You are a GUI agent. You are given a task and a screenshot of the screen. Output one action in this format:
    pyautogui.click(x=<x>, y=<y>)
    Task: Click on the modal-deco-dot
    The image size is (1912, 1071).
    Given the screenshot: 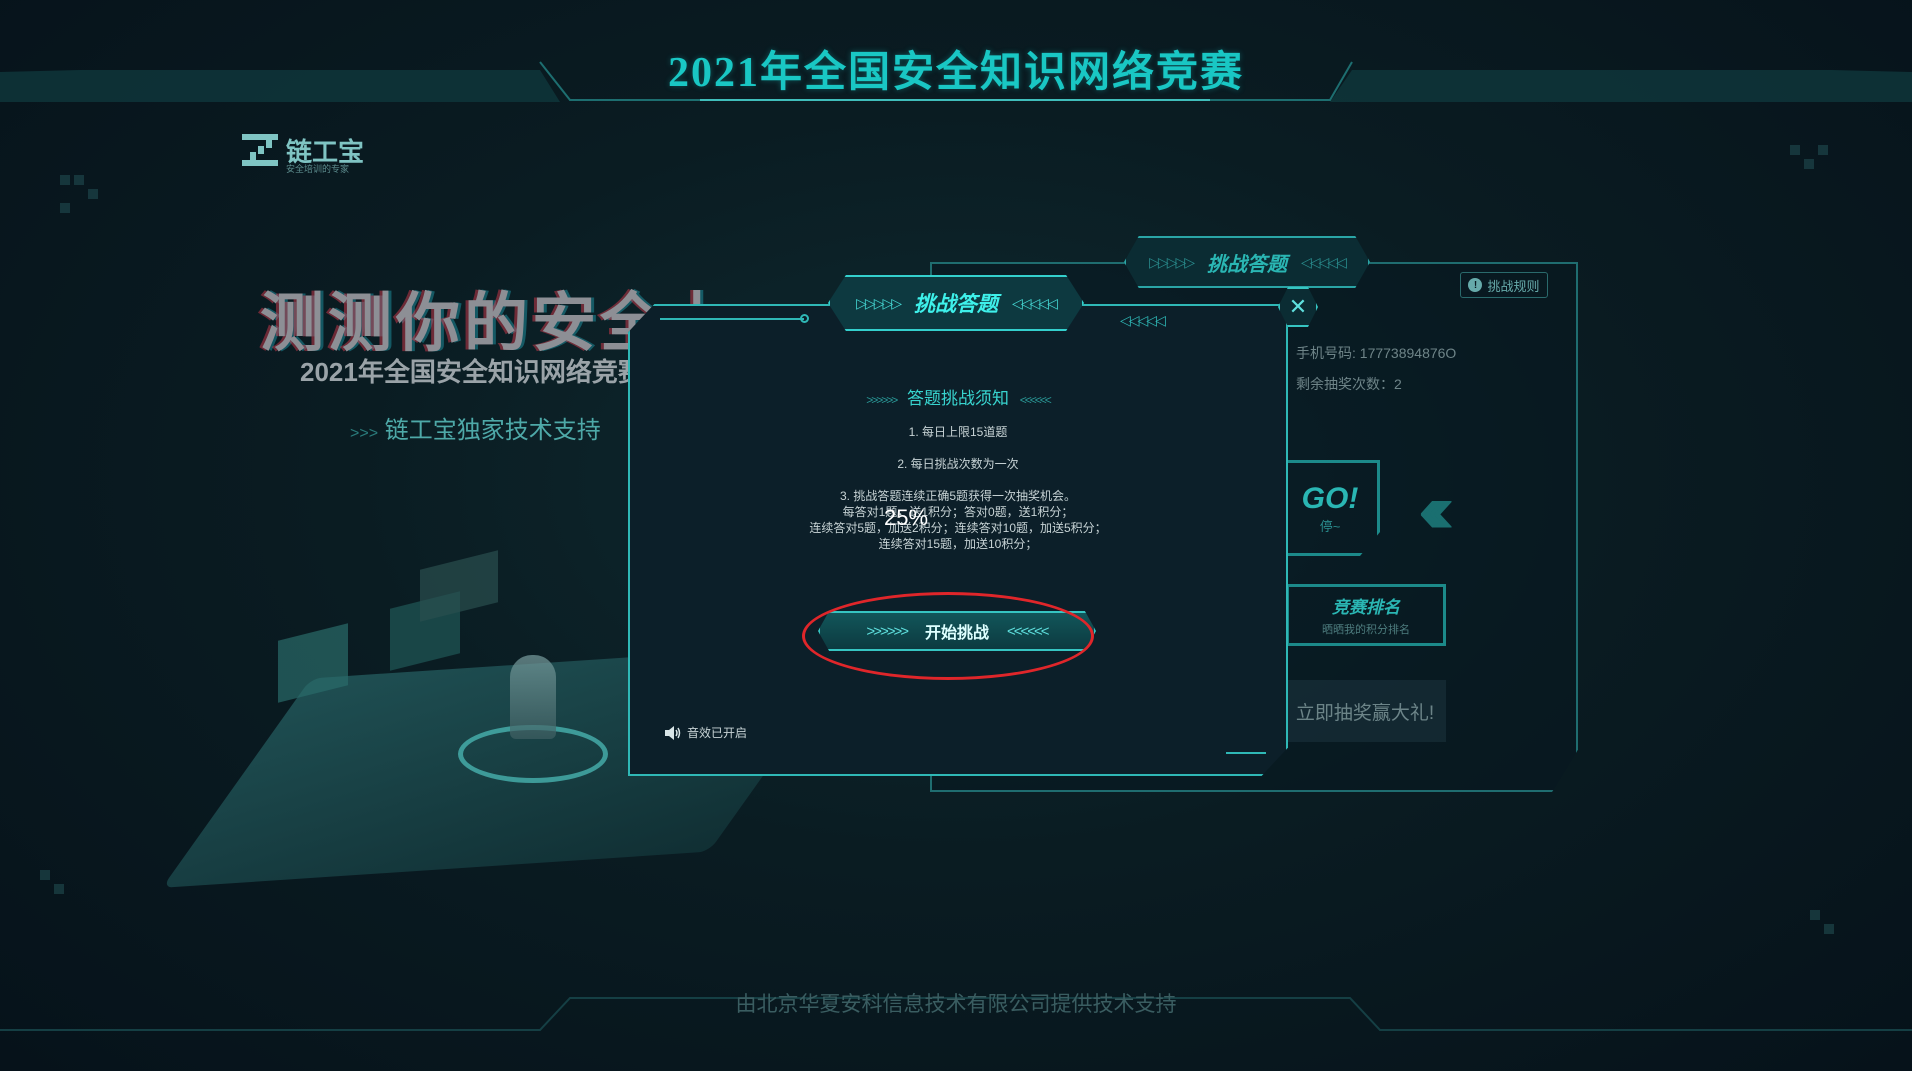 What is the action you would take?
    pyautogui.click(x=804, y=318)
    